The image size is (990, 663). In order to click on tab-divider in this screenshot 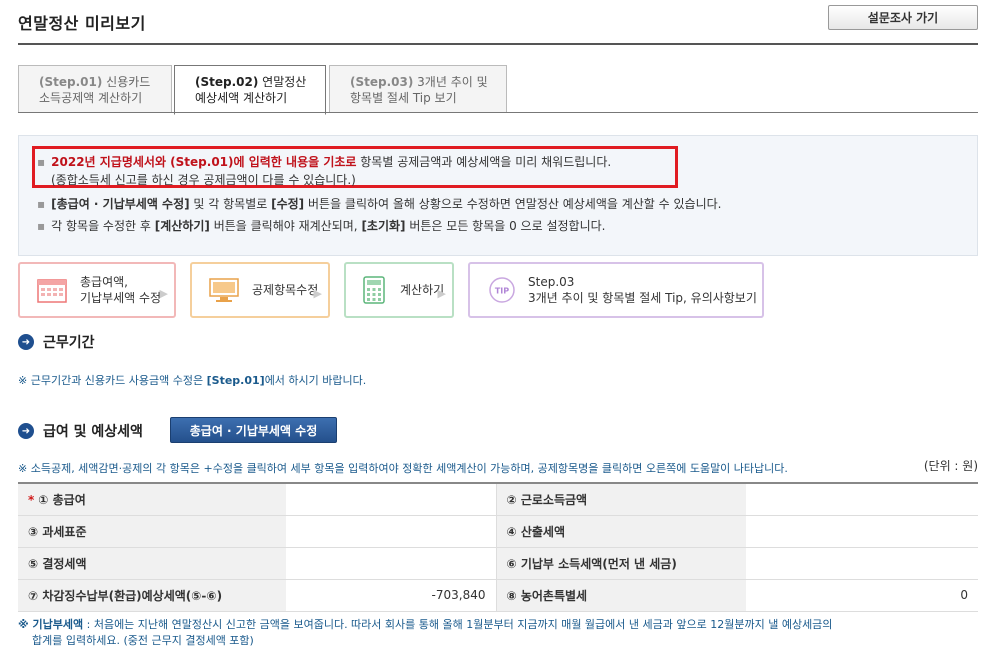, I will do `click(498, 112)`.